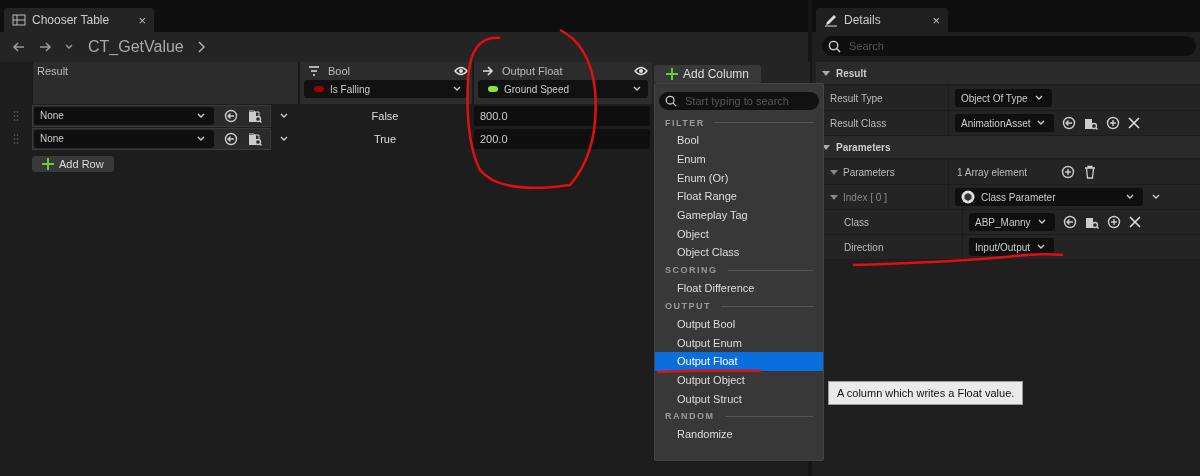 The width and height of the screenshot is (1200, 476). What do you see at coordinates (53, 71) in the screenshot?
I see `column-title: Result` at bounding box center [53, 71].